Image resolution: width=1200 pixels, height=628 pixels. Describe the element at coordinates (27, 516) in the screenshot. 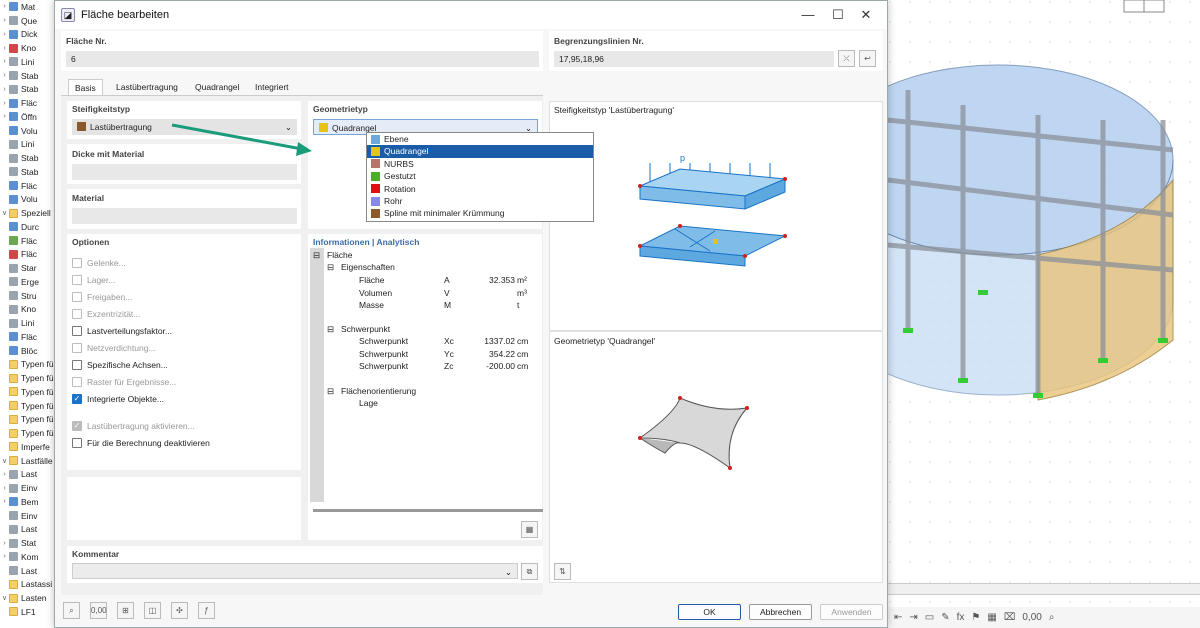

I see `tree-item: Einv` at that location.